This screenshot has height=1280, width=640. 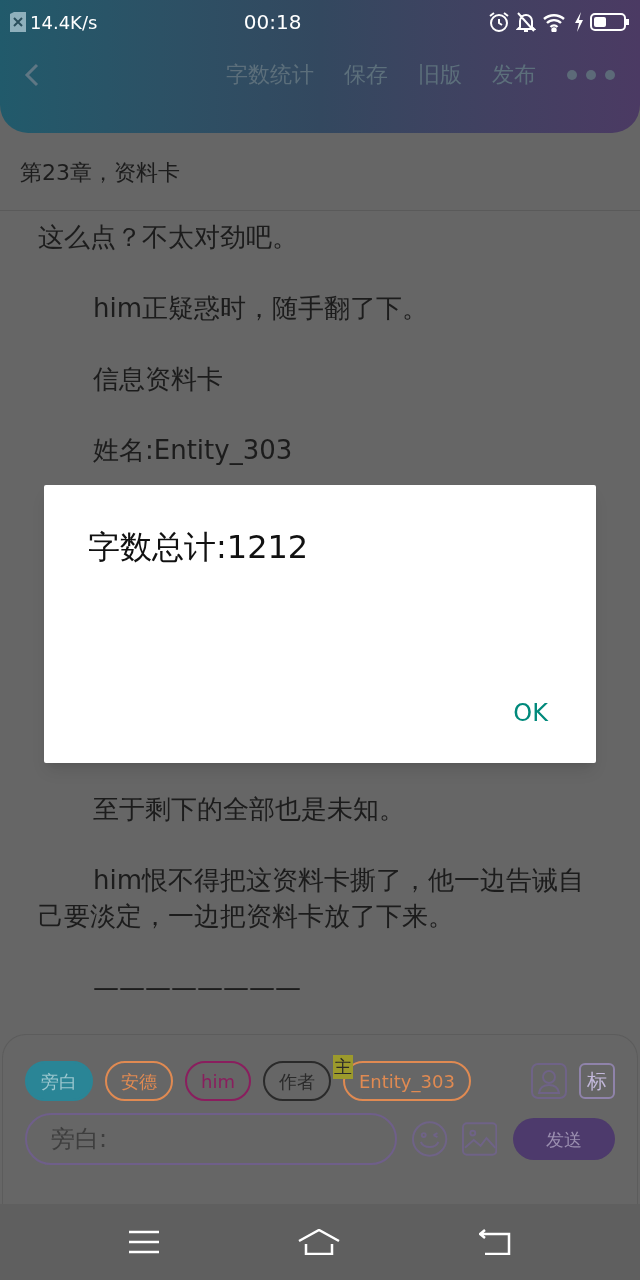 What do you see at coordinates (100, 173) in the screenshot?
I see `chapter-title: 第23章，资料卡` at bounding box center [100, 173].